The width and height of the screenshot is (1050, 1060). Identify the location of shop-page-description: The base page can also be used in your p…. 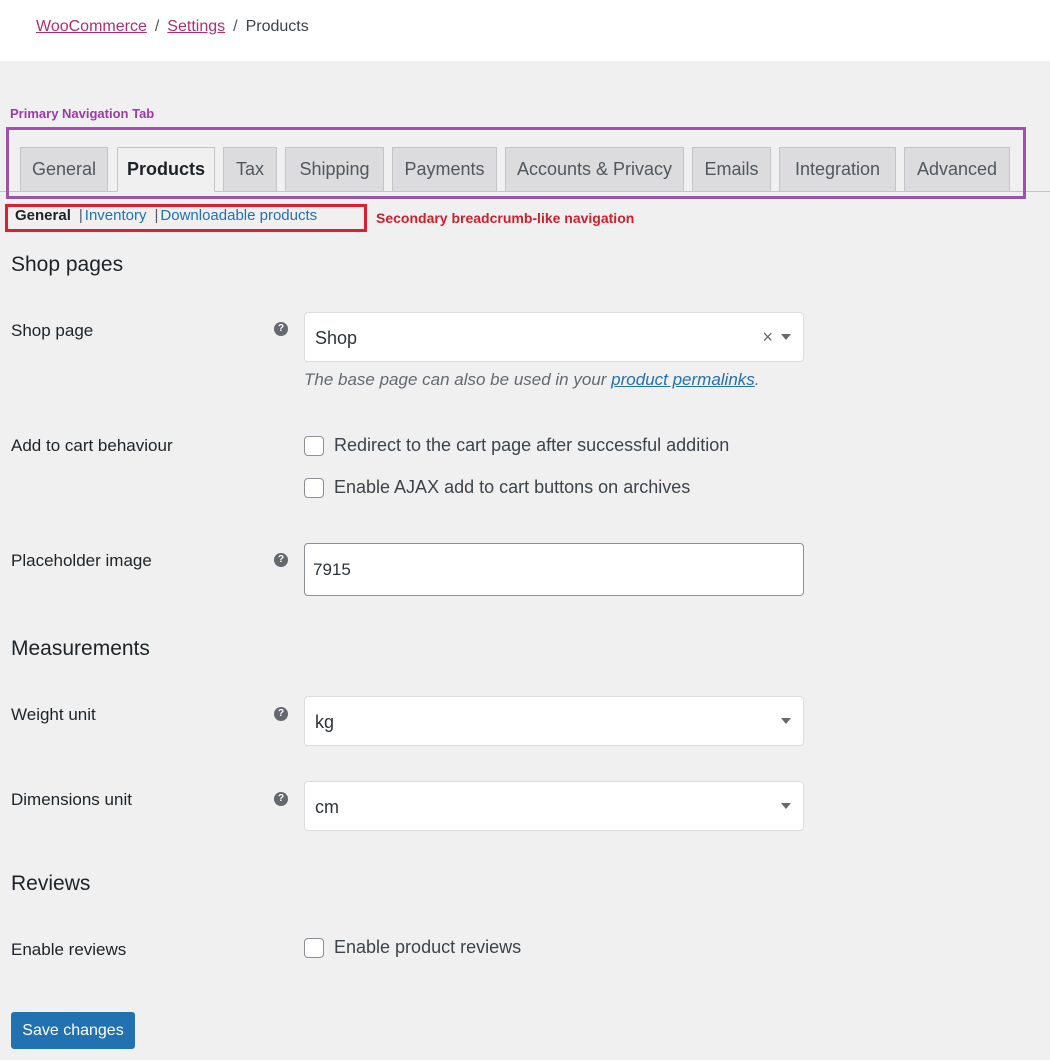
(532, 380).